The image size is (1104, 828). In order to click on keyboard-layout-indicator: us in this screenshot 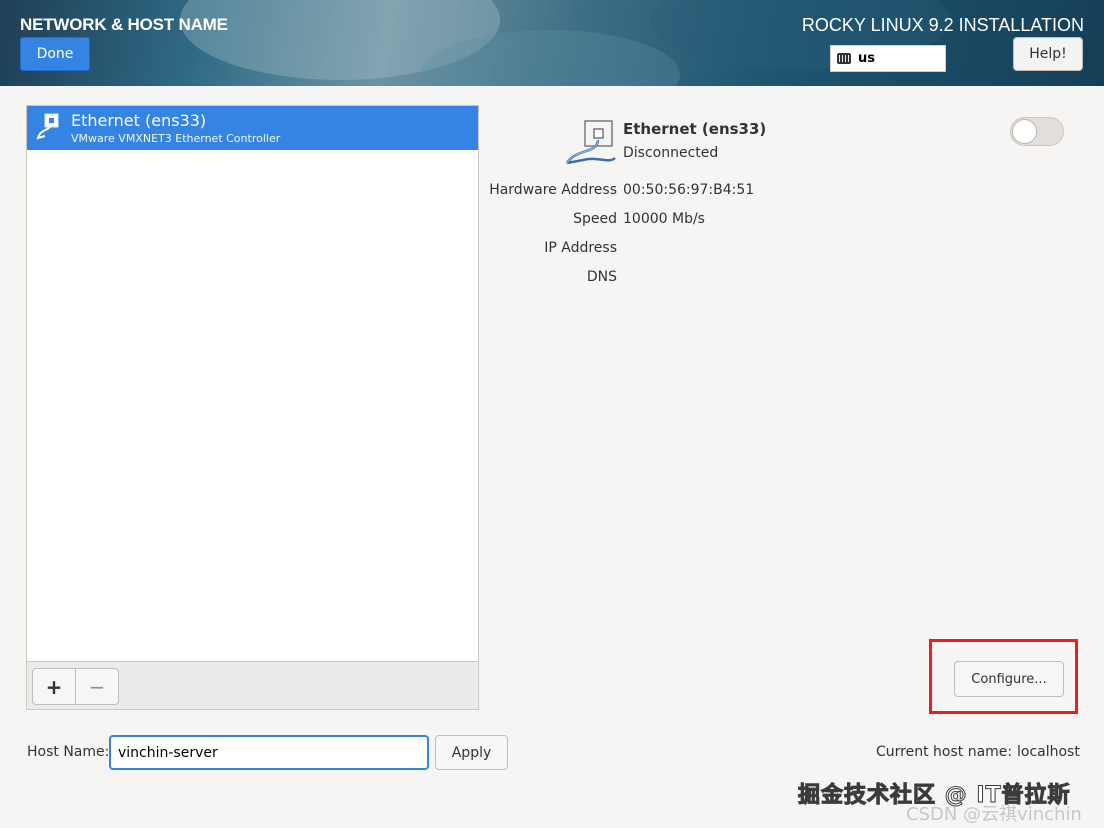, I will do `click(888, 58)`.